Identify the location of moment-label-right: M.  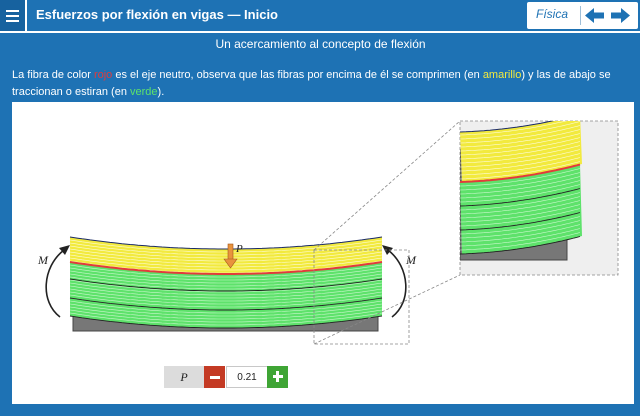
(411, 260).